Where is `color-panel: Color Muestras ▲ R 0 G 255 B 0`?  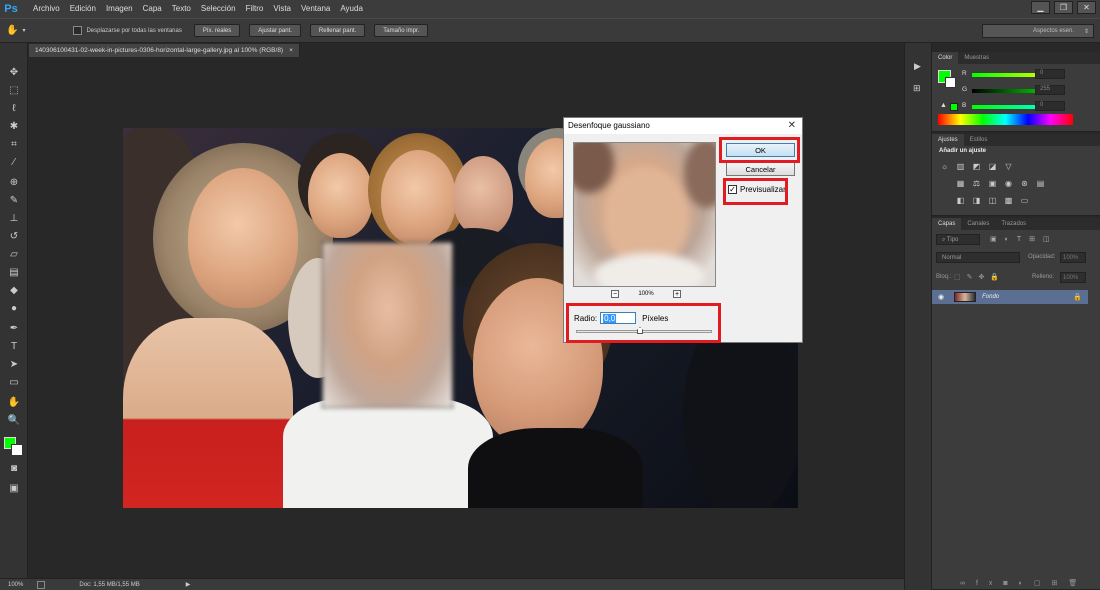 color-panel: Color Muestras ▲ R 0 G 255 B 0 is located at coordinates (1016, 92).